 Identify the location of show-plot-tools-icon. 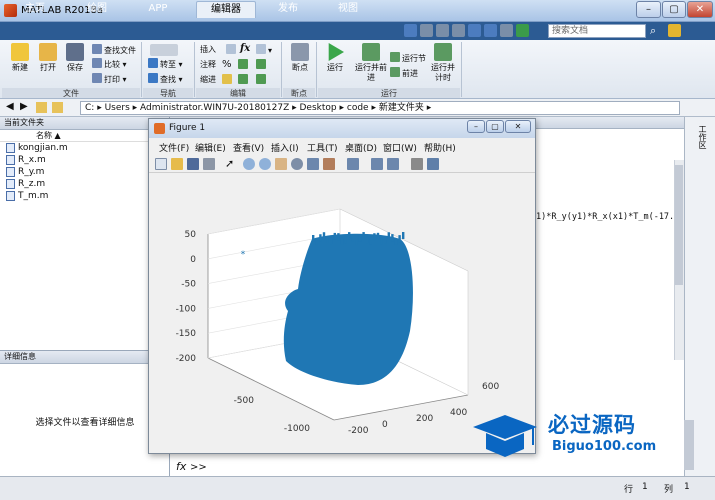
(433, 164).